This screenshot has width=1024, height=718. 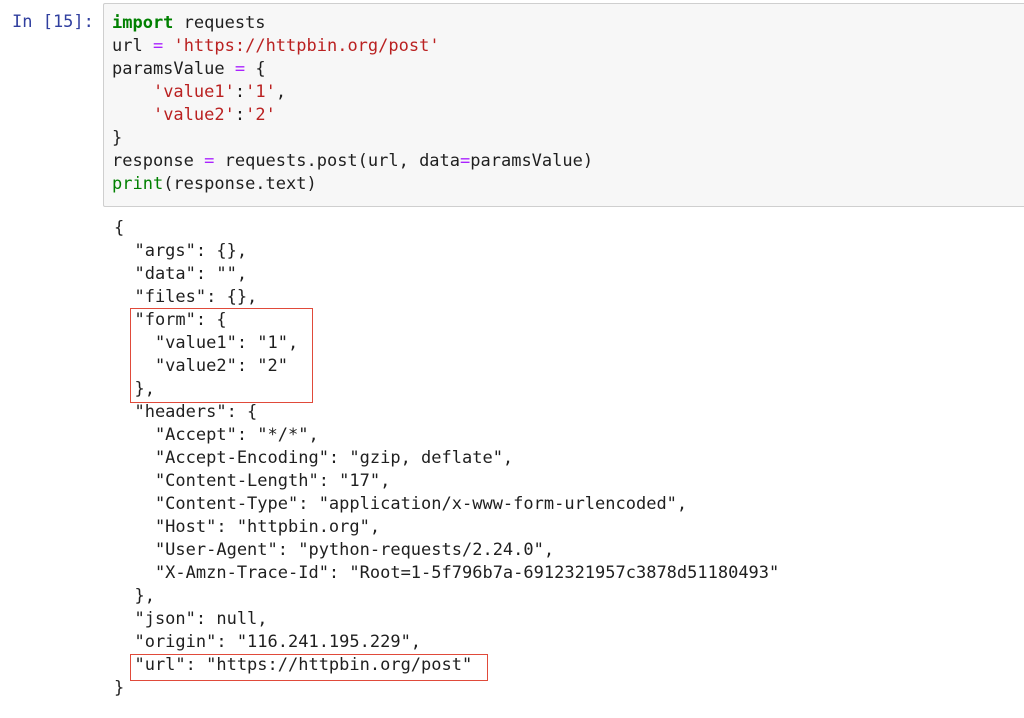 I want to click on code-token: ,, so click(x=281, y=92).